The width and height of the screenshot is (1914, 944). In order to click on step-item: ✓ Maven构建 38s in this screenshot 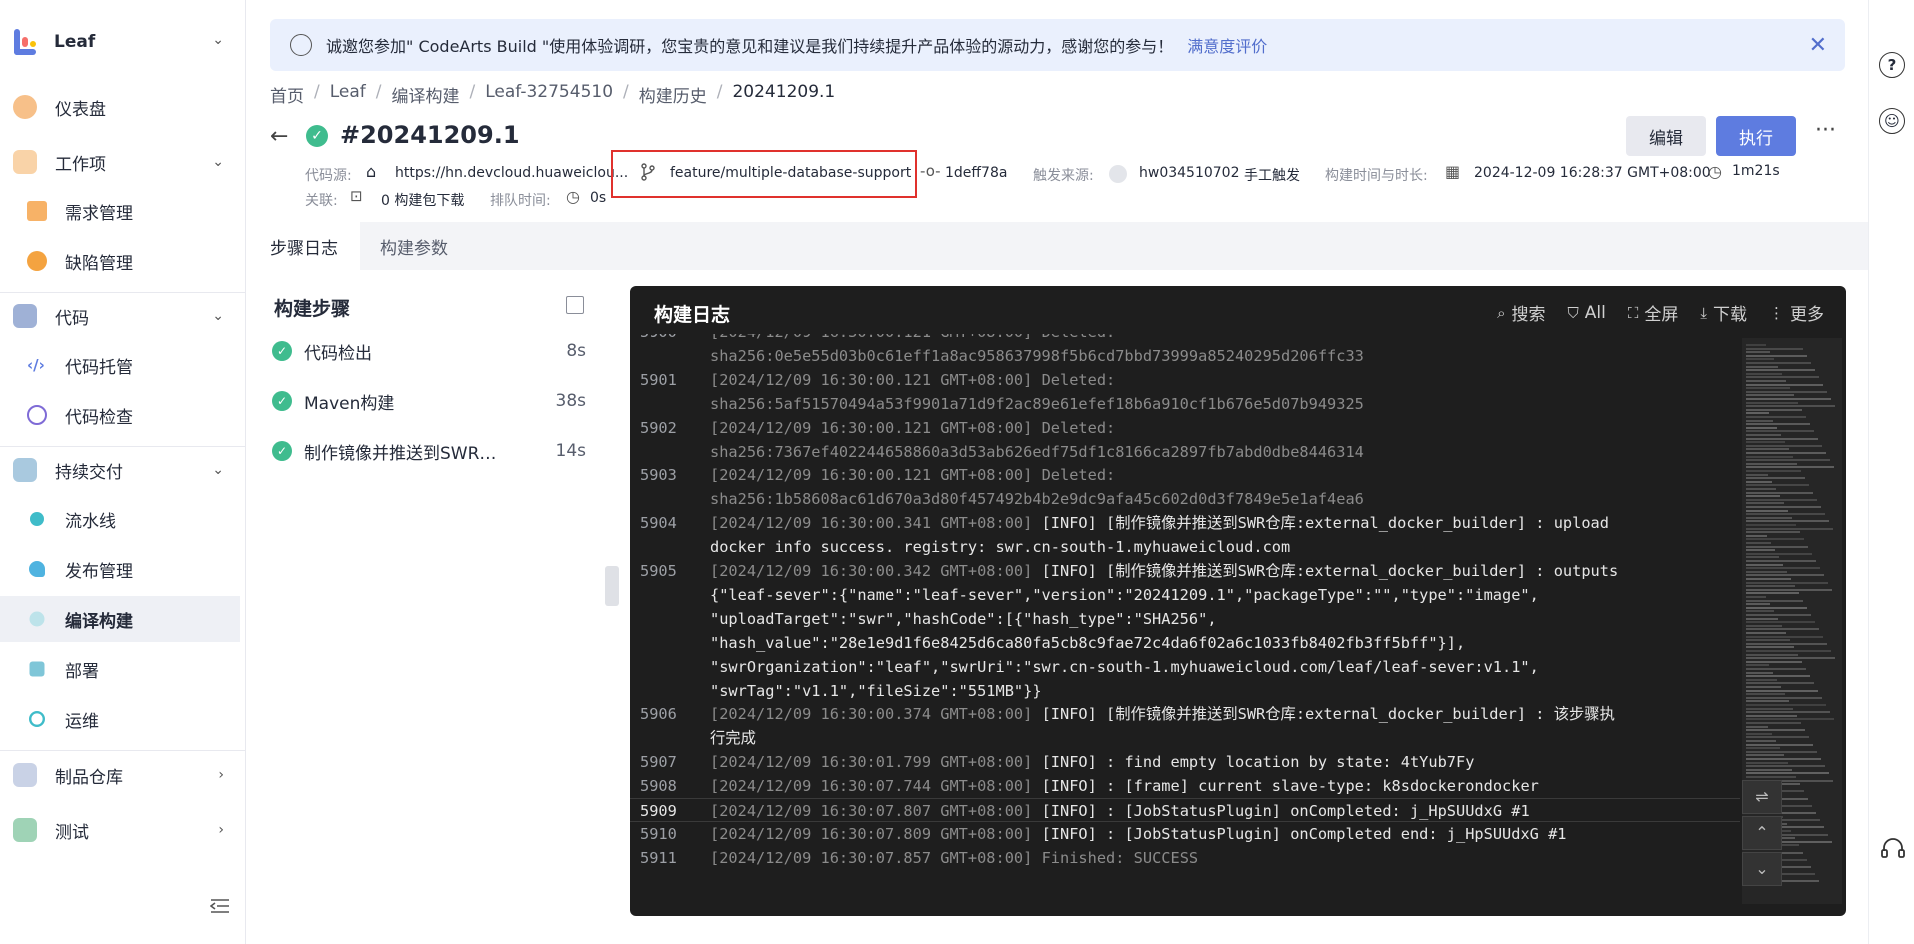, I will do `click(429, 401)`.